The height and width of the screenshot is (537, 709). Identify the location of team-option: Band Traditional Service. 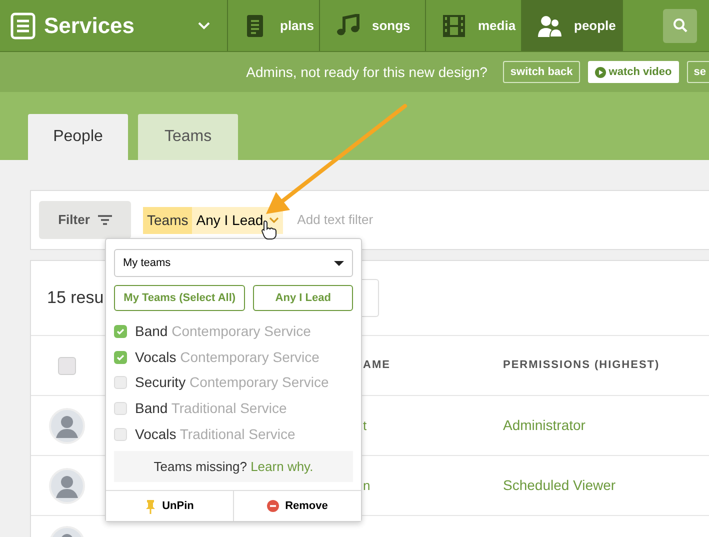
(233, 409).